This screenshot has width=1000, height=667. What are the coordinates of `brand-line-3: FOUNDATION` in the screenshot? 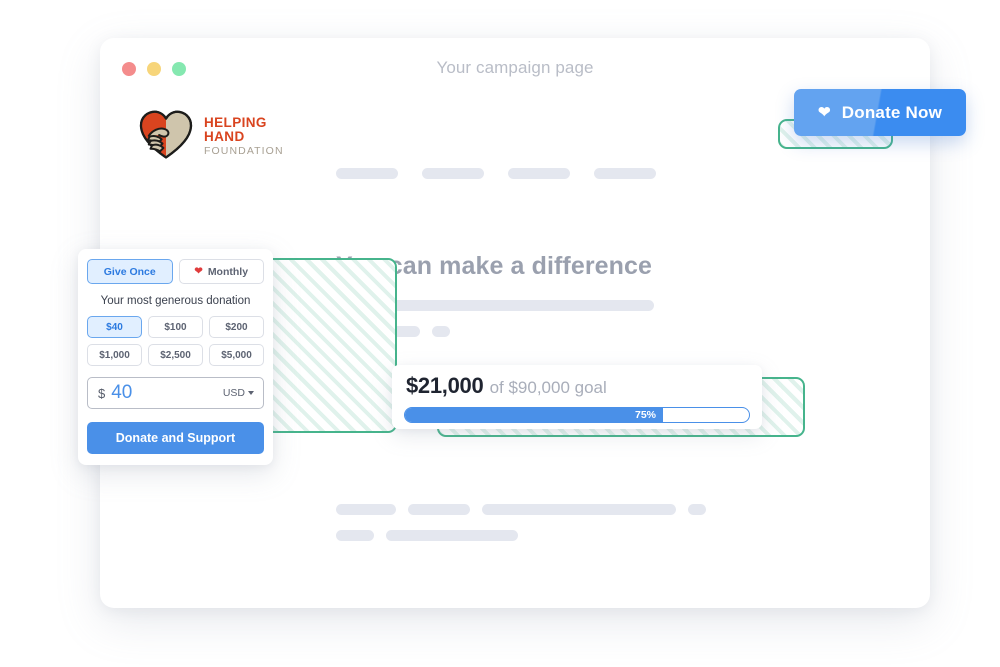 It's located at (244, 150).